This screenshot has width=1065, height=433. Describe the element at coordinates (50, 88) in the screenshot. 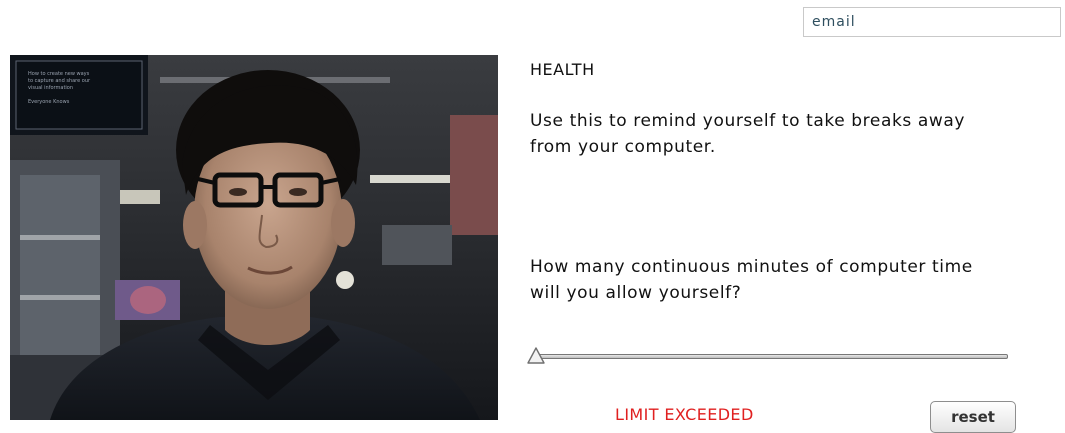

I see `poster-text: visual information` at that location.